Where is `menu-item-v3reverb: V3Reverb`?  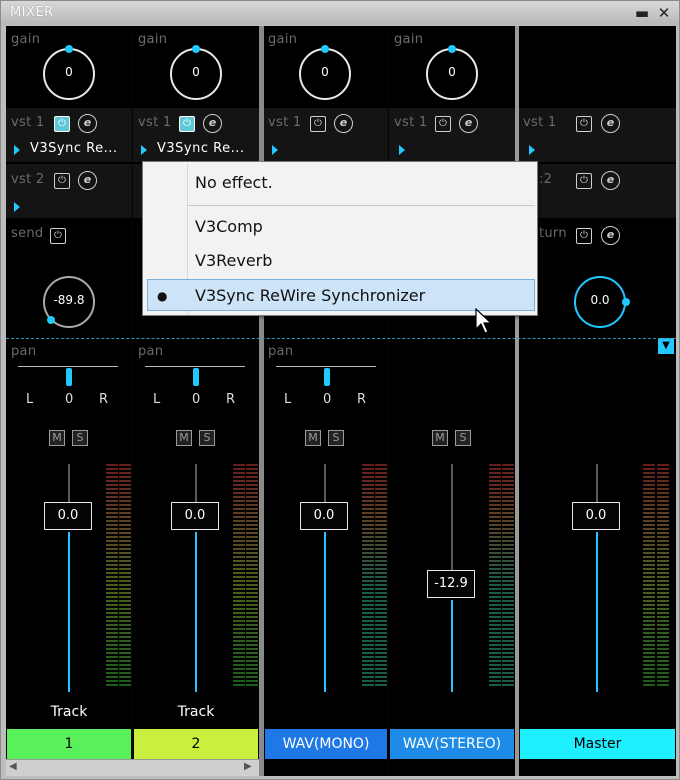
menu-item-v3reverb: V3Reverb is located at coordinates (340, 261).